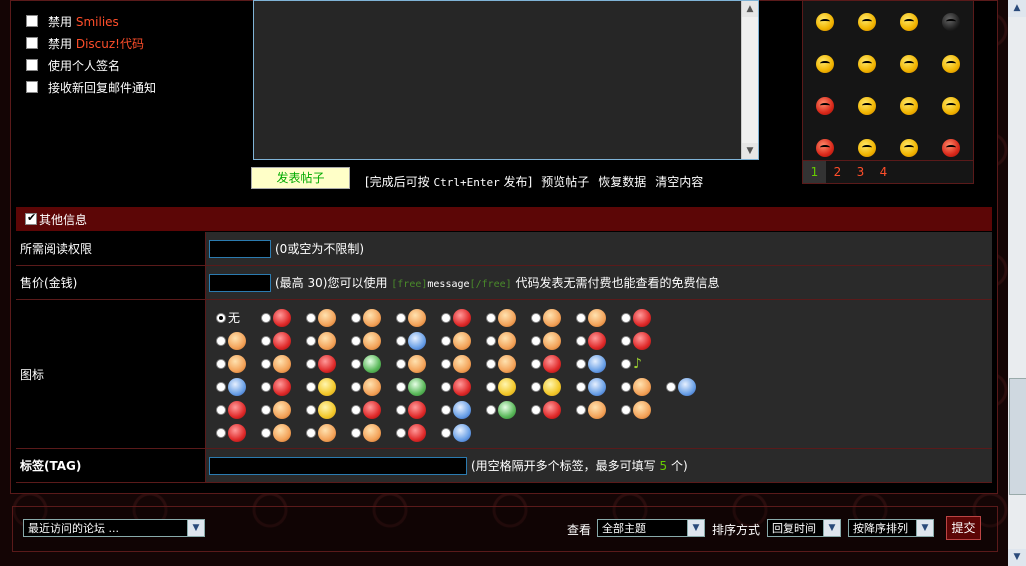  What do you see at coordinates (338, 465) in the screenshot?
I see `tag-input` at bounding box center [338, 465].